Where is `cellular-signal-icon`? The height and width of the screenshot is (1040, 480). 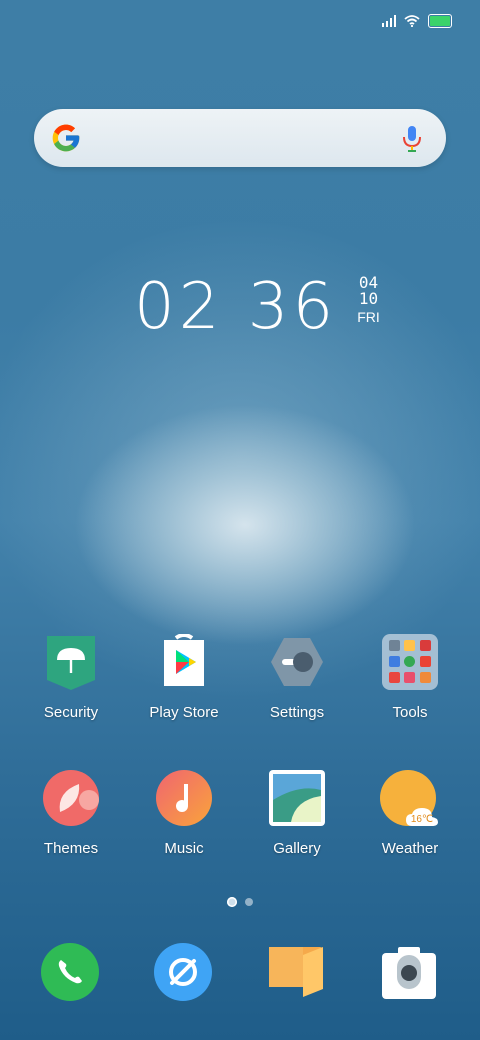
cellular-signal-icon is located at coordinates (389, 21).